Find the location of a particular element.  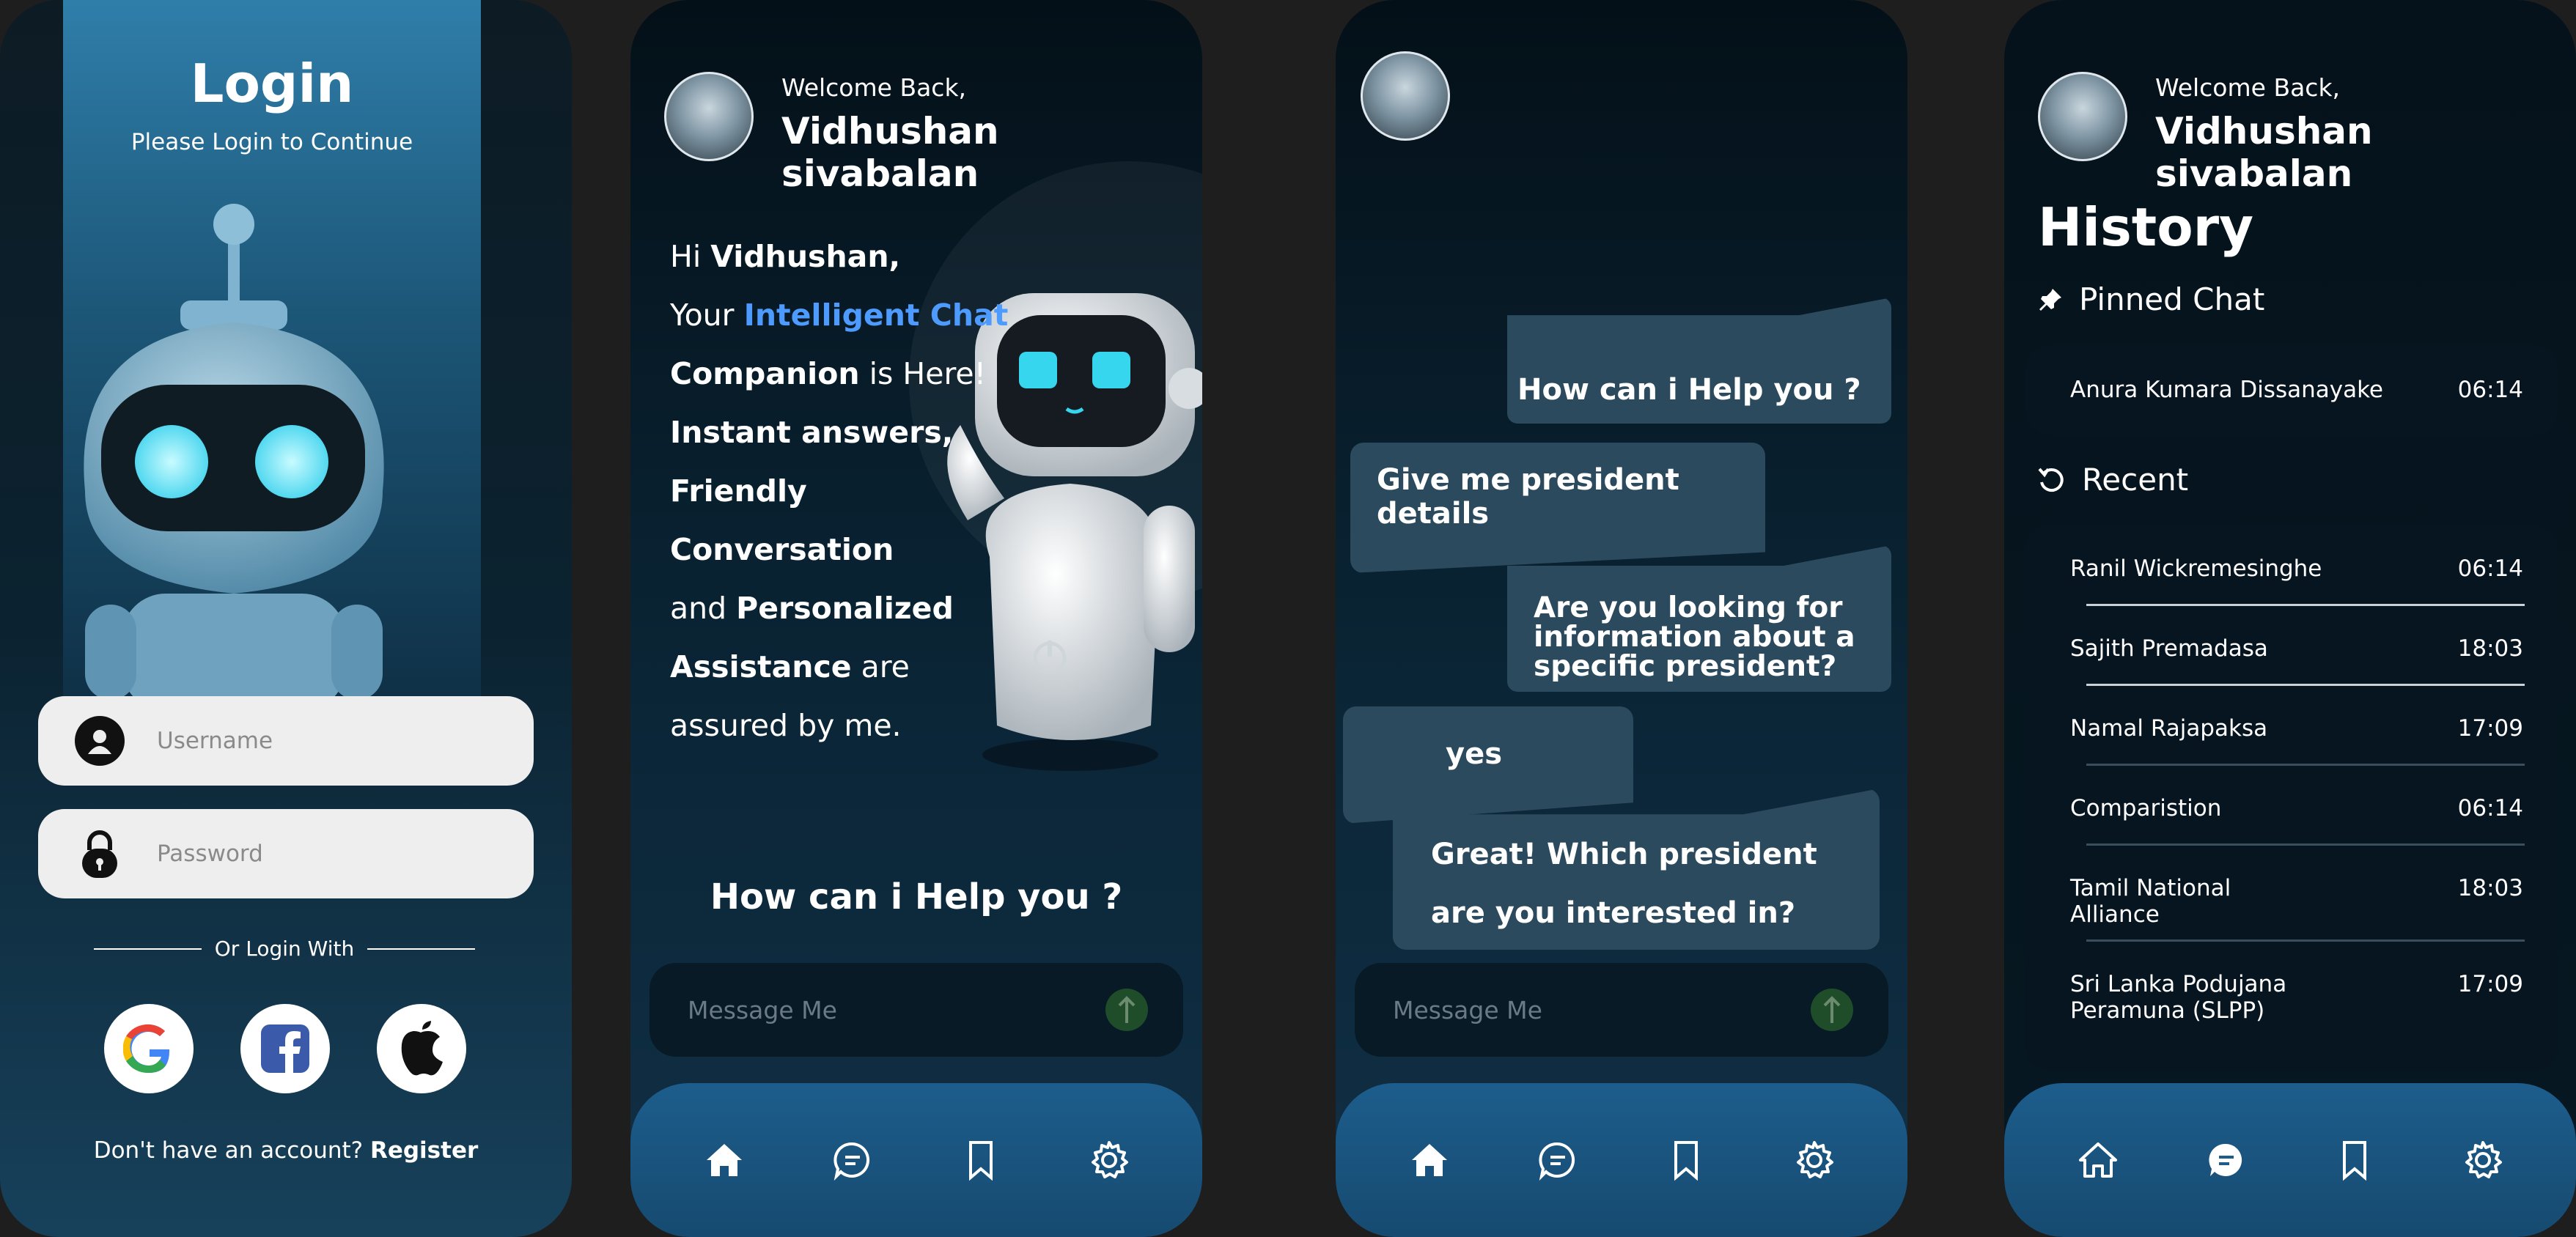

recent-chat-item: Sri Lanka Podujana Peramuna (SLPP) 17:09 is located at coordinates (2291, 1002).